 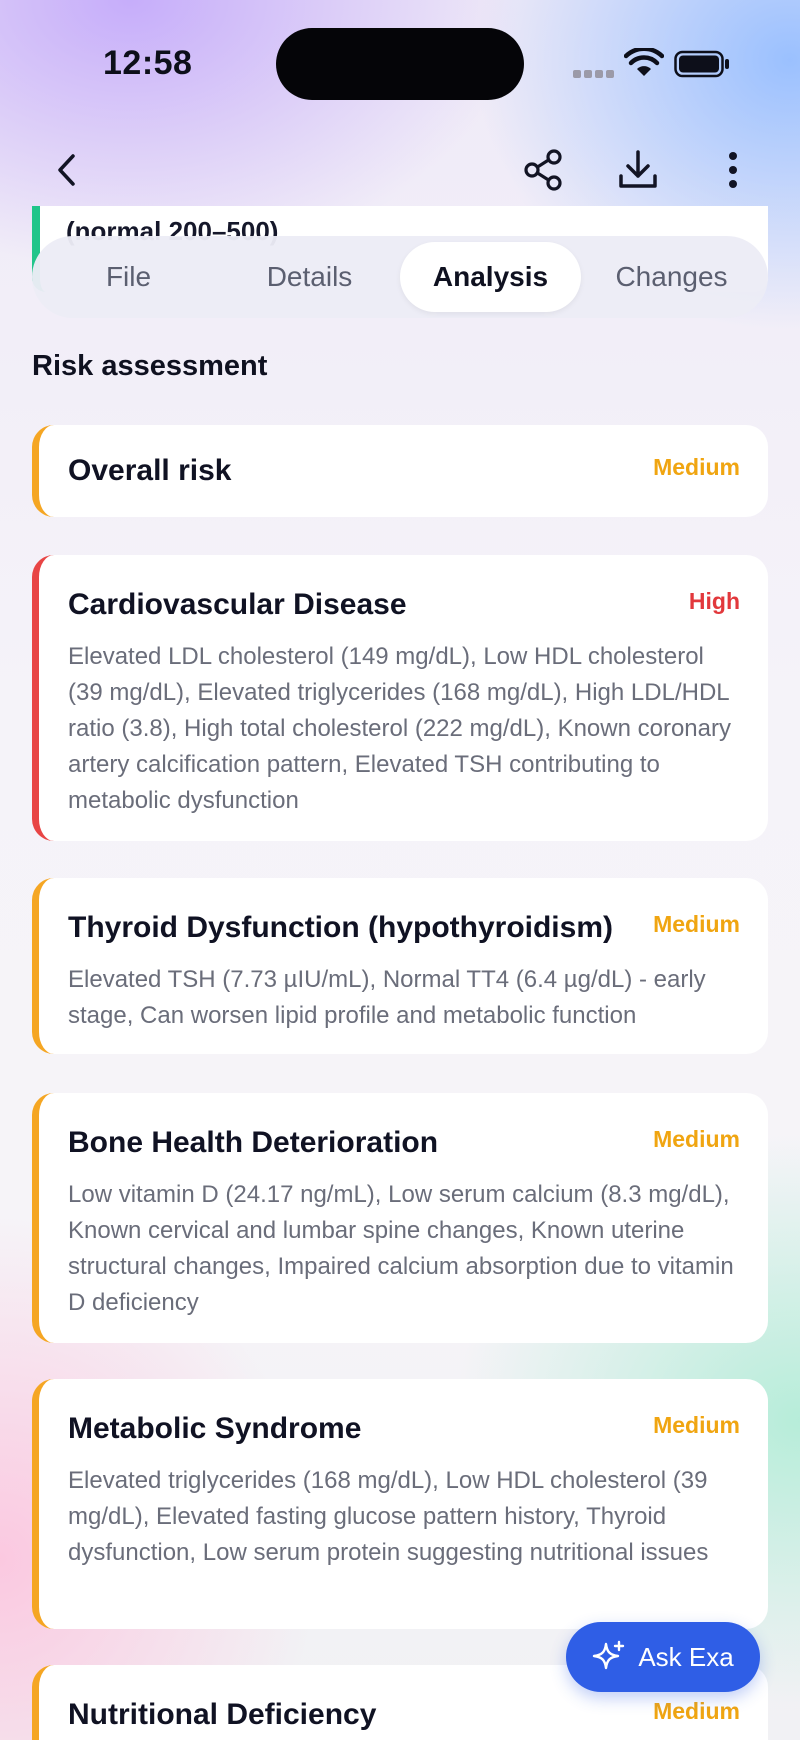 I want to click on risk-name: Thyroid Dysfunction (hypothyroidism), so click(x=340, y=927).